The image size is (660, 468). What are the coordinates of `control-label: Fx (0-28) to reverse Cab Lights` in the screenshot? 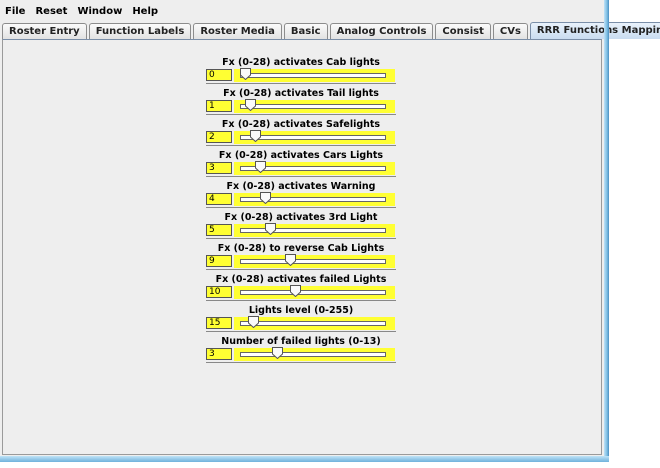 It's located at (301, 248).